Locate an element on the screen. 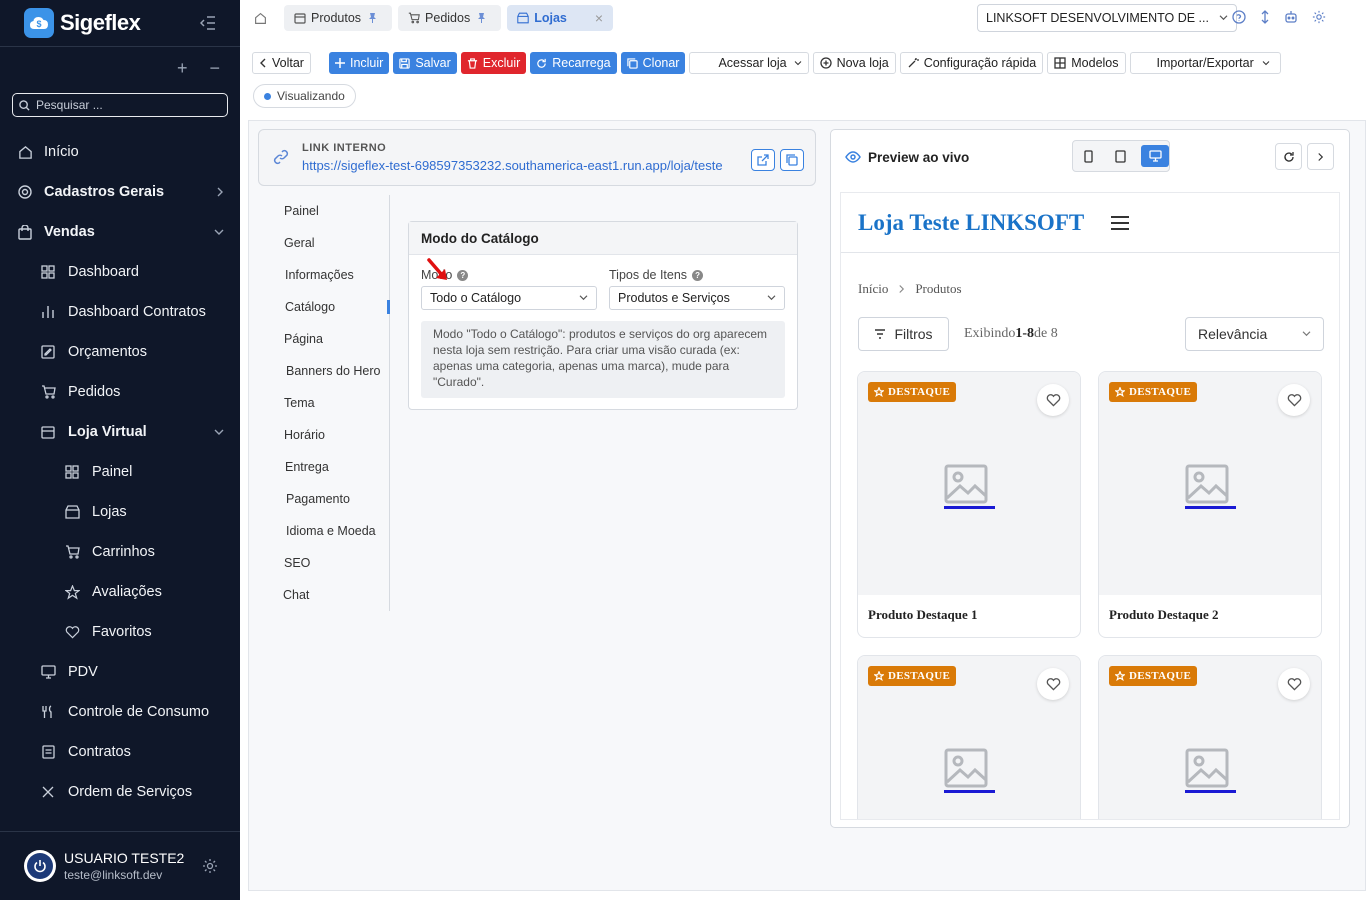  filters-button: Filtros is located at coordinates (903, 334).